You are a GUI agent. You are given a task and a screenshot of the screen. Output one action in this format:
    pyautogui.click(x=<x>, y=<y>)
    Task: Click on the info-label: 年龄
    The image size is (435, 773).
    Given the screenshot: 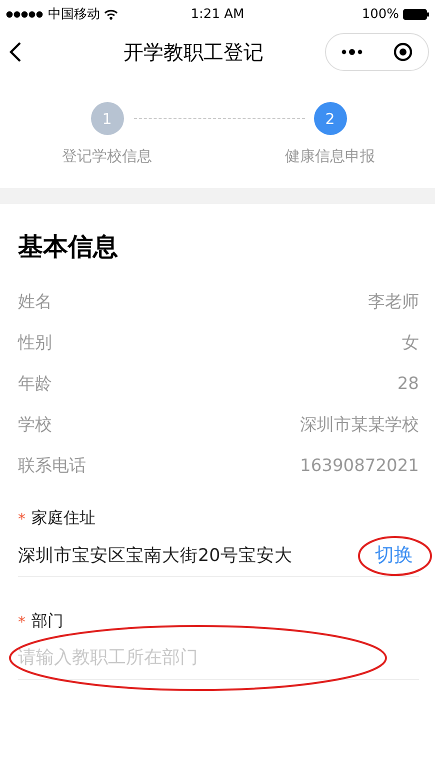 What is the action you would take?
    pyautogui.click(x=35, y=384)
    